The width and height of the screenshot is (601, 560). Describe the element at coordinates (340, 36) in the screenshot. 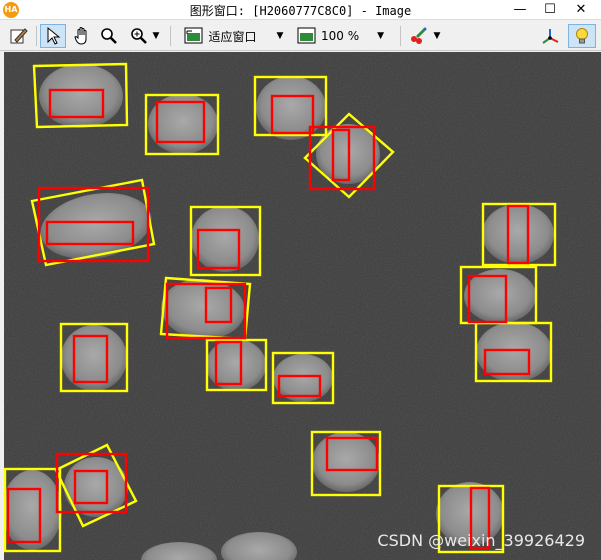

I see `zoom-level-value: 100 %` at that location.